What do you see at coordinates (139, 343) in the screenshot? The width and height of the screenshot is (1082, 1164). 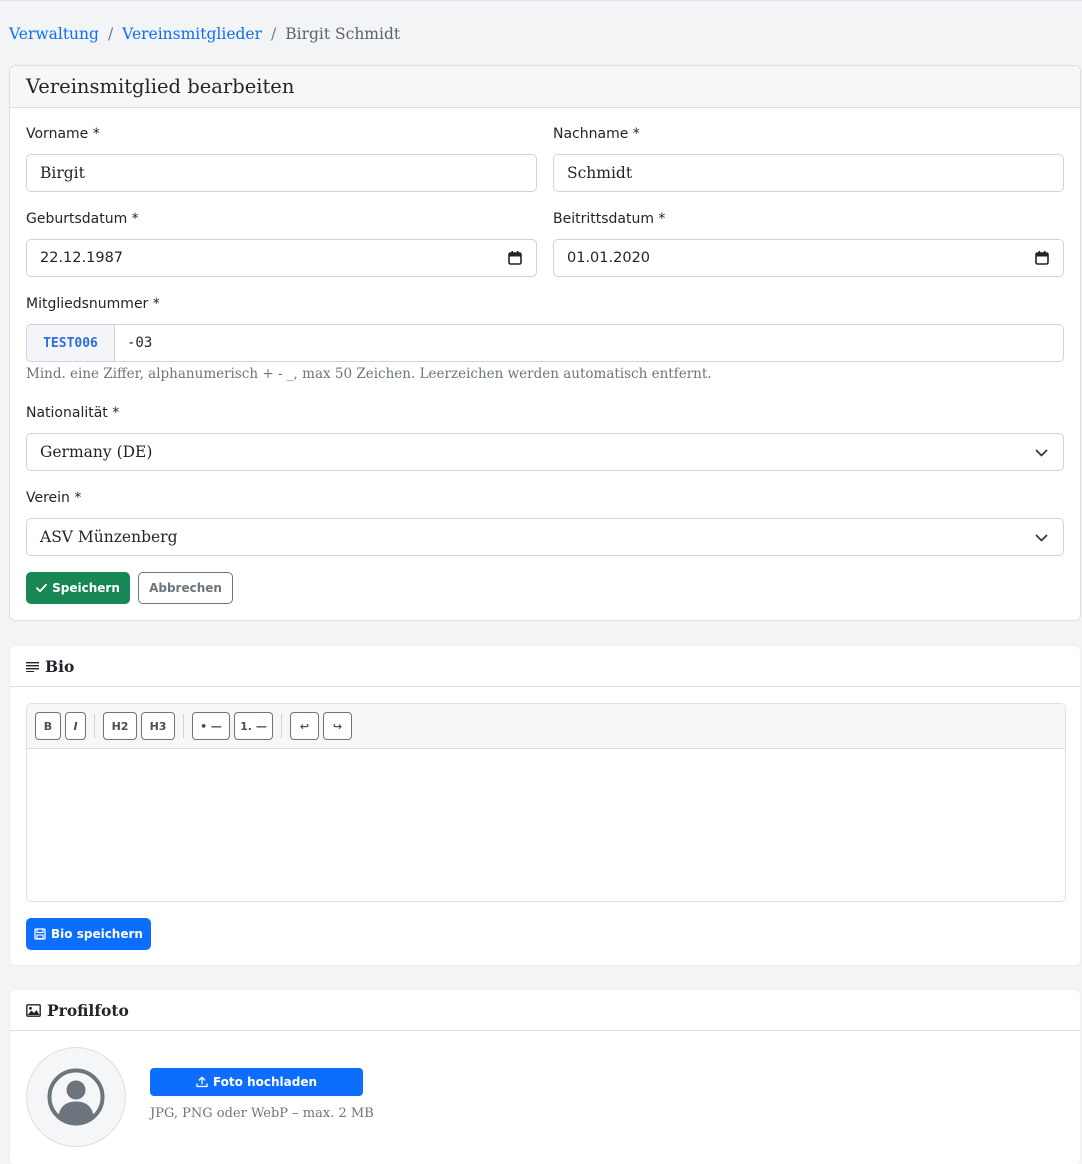 I see `member-number-input: -03` at bounding box center [139, 343].